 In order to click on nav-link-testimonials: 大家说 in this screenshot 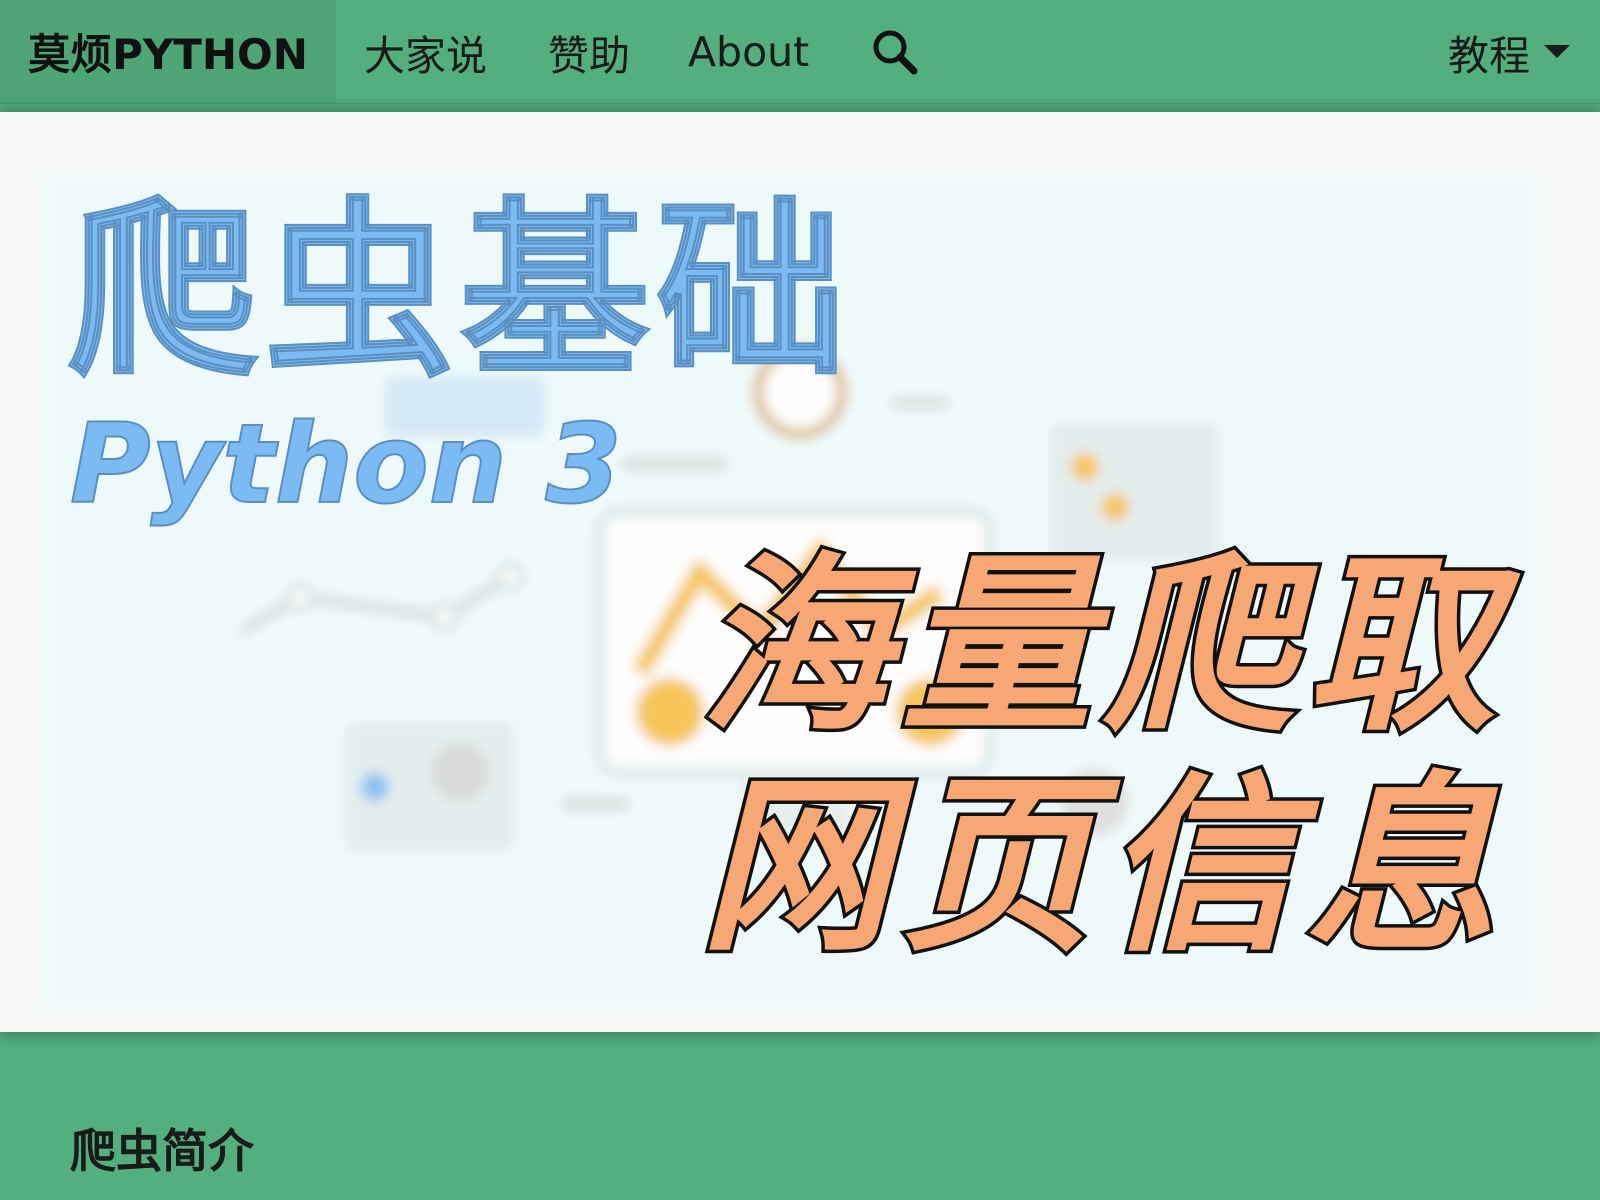, I will do `click(425, 51)`.